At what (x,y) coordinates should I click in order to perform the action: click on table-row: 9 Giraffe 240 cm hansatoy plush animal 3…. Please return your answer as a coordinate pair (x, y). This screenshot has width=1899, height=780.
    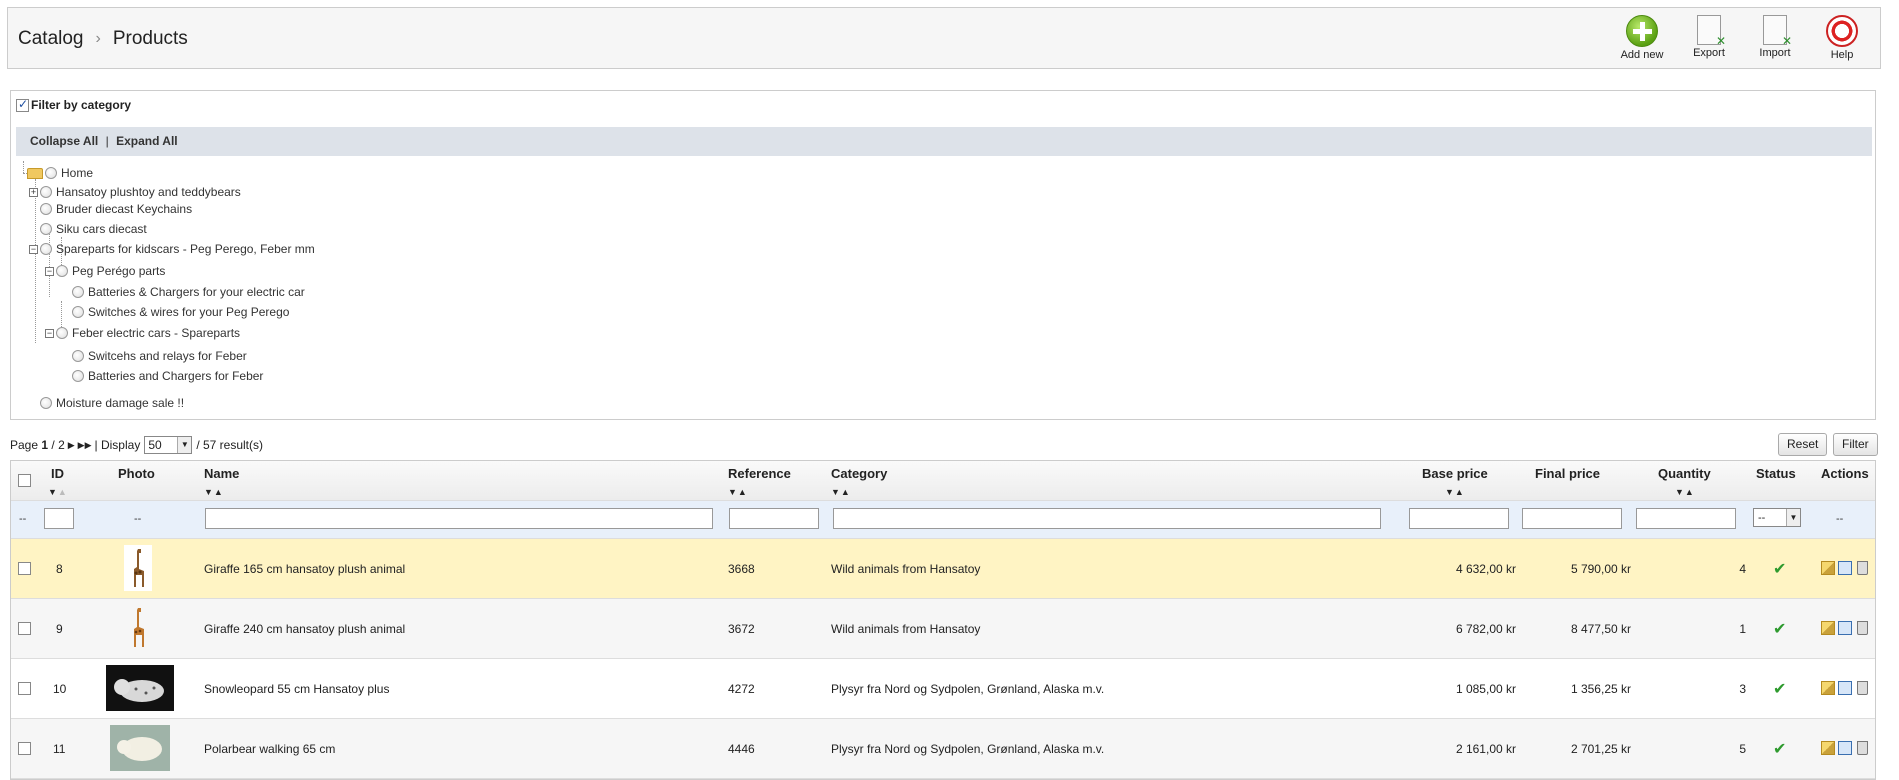
    Looking at the image, I should click on (943, 629).